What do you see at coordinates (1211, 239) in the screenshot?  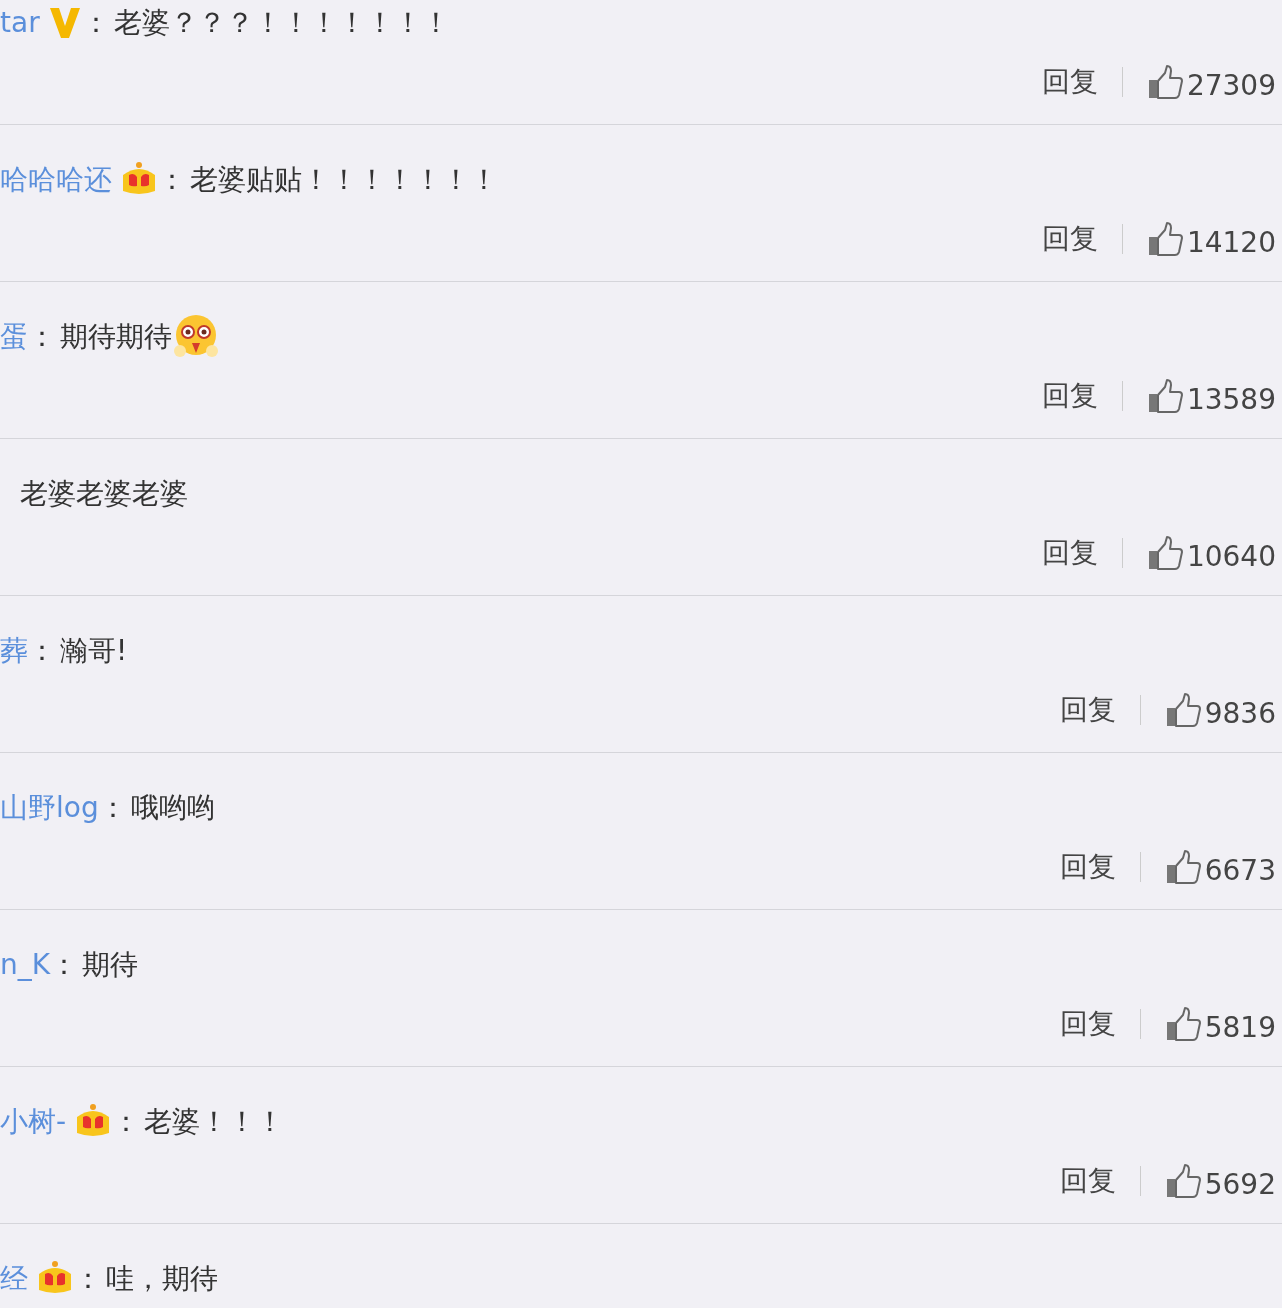 I see `like-button: 14120` at bounding box center [1211, 239].